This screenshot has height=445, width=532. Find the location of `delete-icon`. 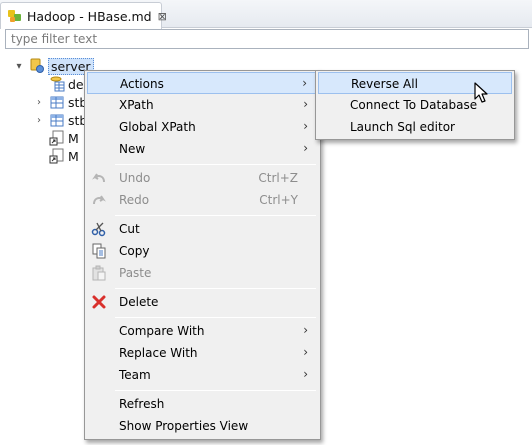

delete-icon is located at coordinates (99, 302).